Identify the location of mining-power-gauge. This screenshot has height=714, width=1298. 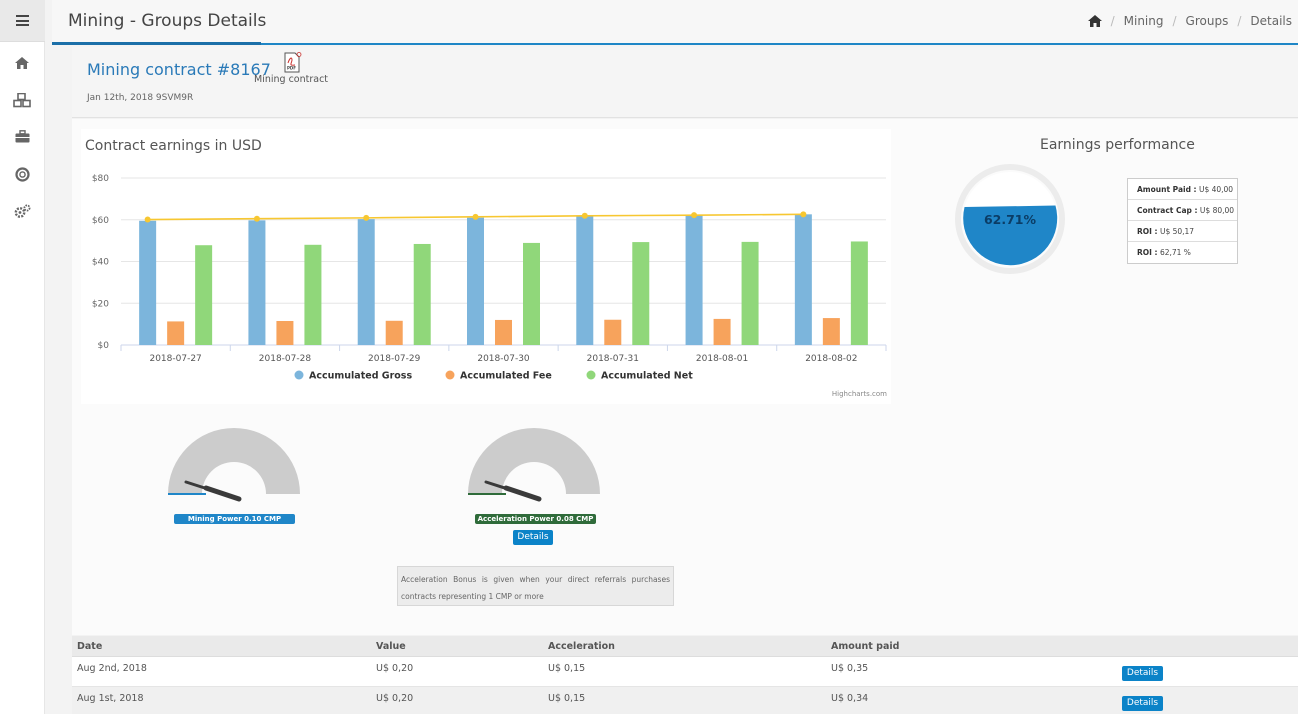
(234, 465).